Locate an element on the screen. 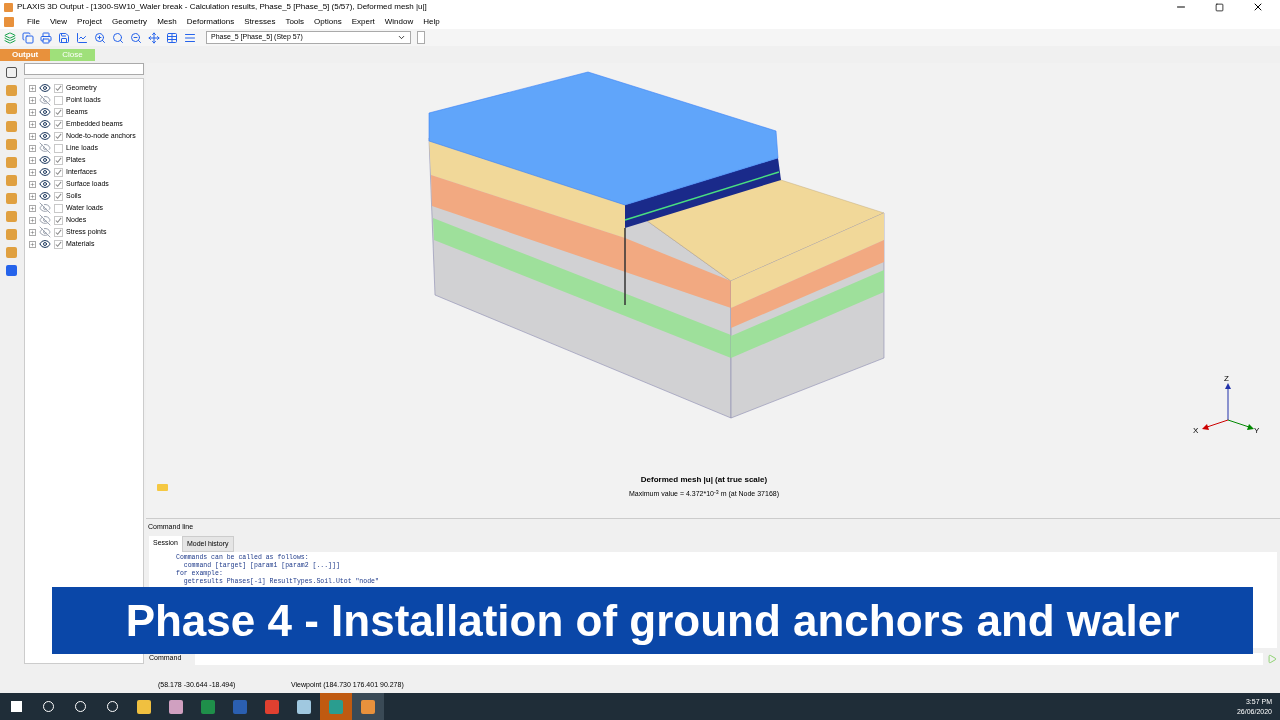 The width and height of the screenshot is (1280, 720). axis-triad-drawing: Z X Y is located at coordinates (1226, 405).